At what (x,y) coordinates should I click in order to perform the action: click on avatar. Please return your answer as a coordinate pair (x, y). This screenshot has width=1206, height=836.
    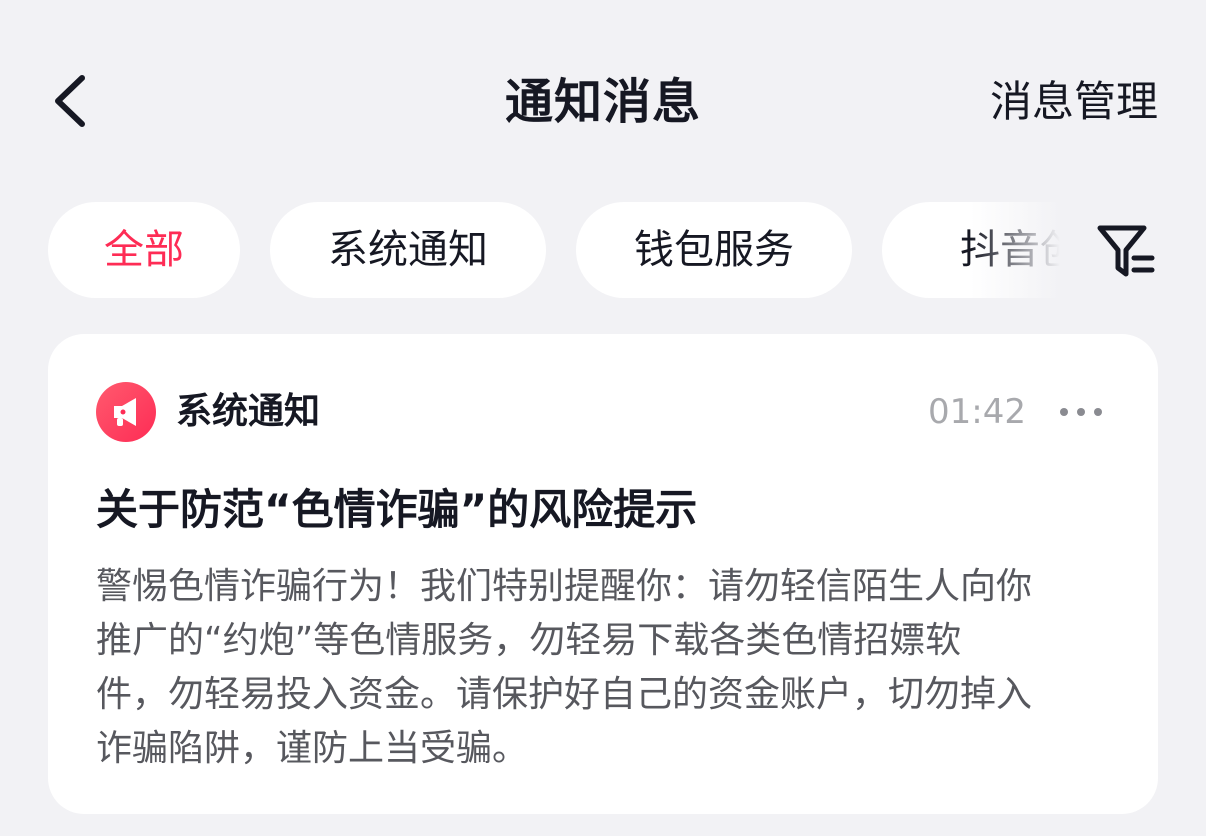
    Looking at the image, I should click on (126, 412).